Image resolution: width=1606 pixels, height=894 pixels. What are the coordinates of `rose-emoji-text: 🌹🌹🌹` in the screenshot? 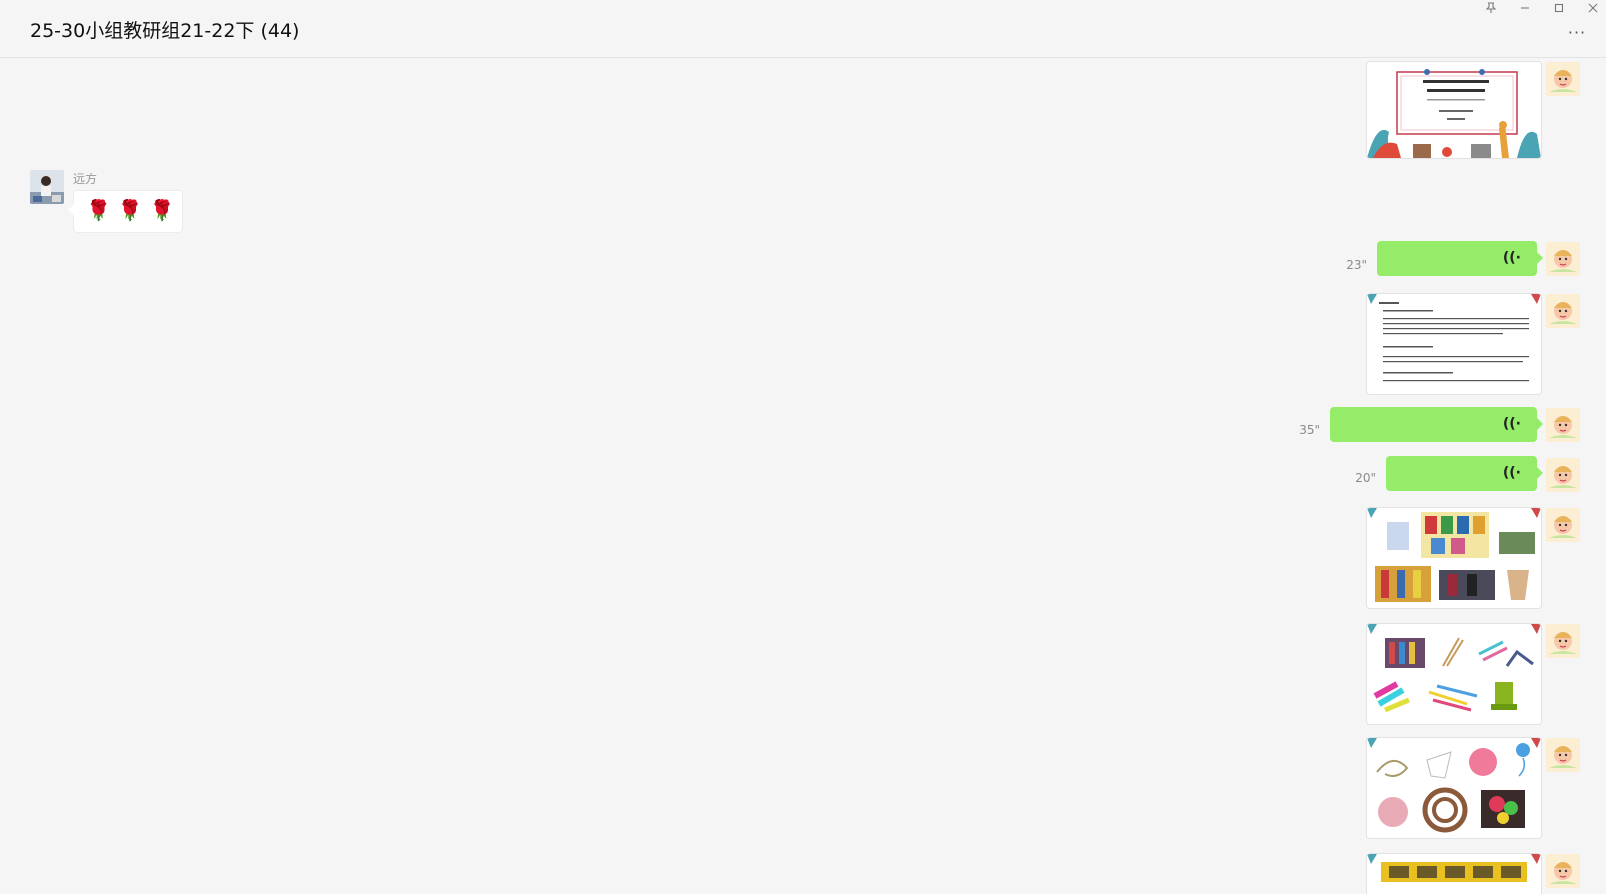 It's located at (134, 210).